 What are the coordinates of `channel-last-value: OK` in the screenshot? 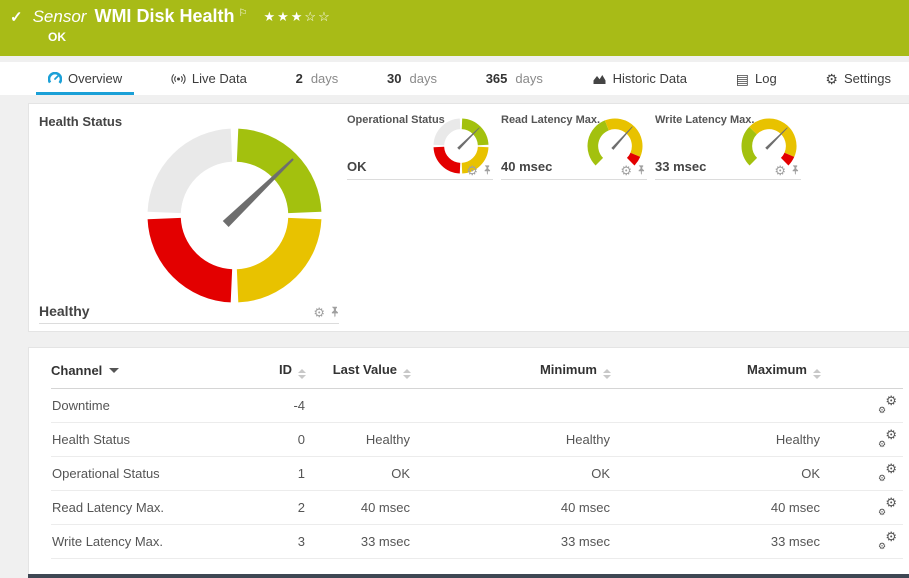 It's located at (358, 473).